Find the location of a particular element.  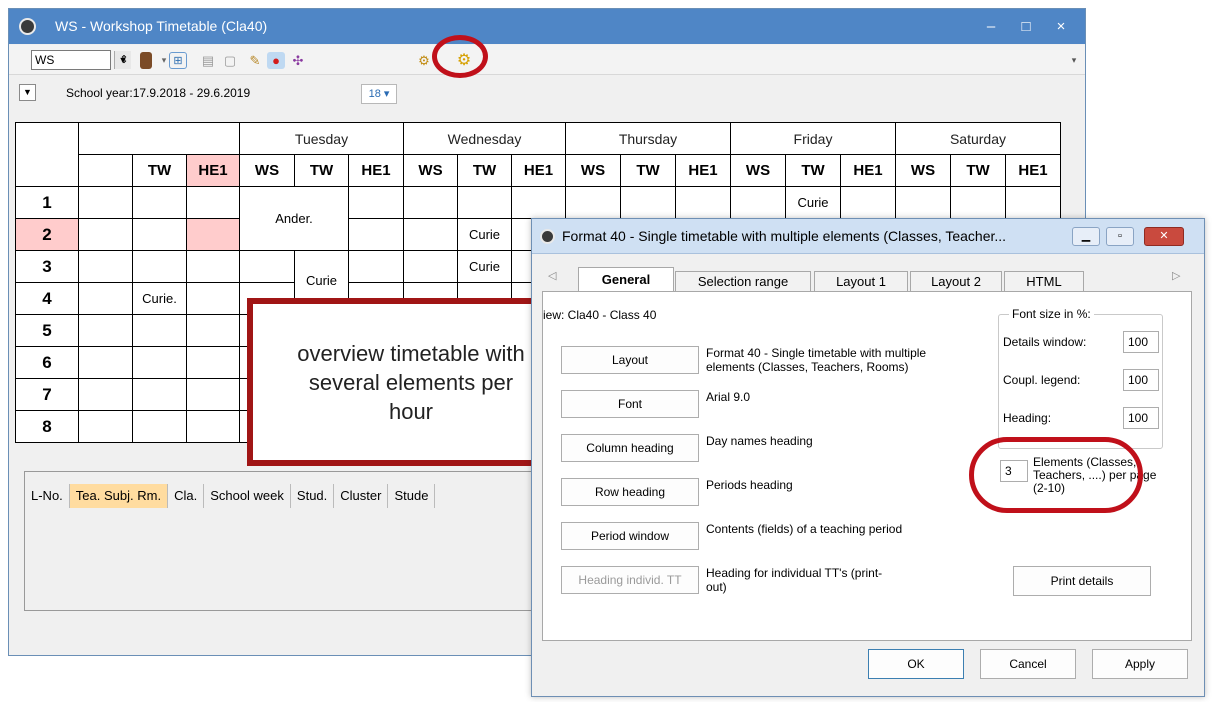

network-icon: ✣ is located at coordinates (298, 60).